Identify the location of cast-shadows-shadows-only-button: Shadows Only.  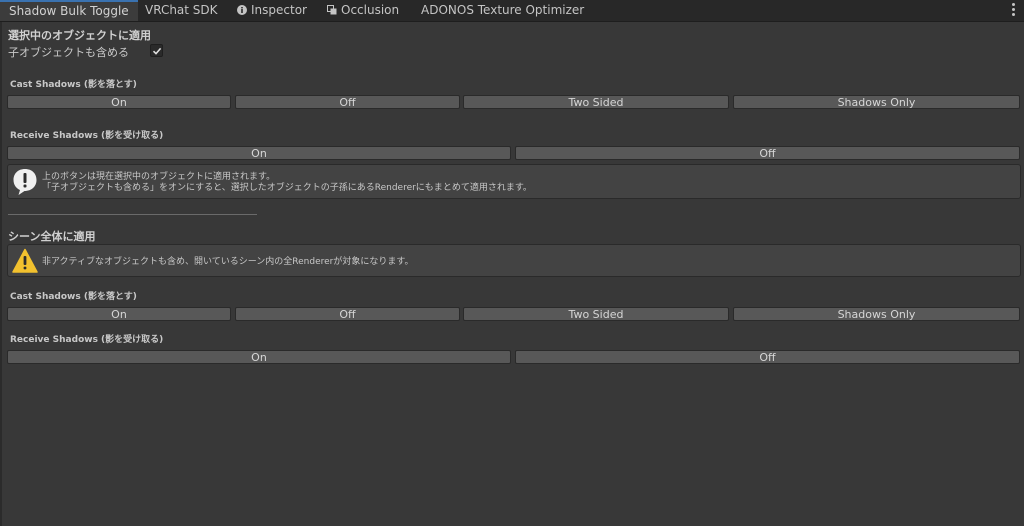
(876, 102).